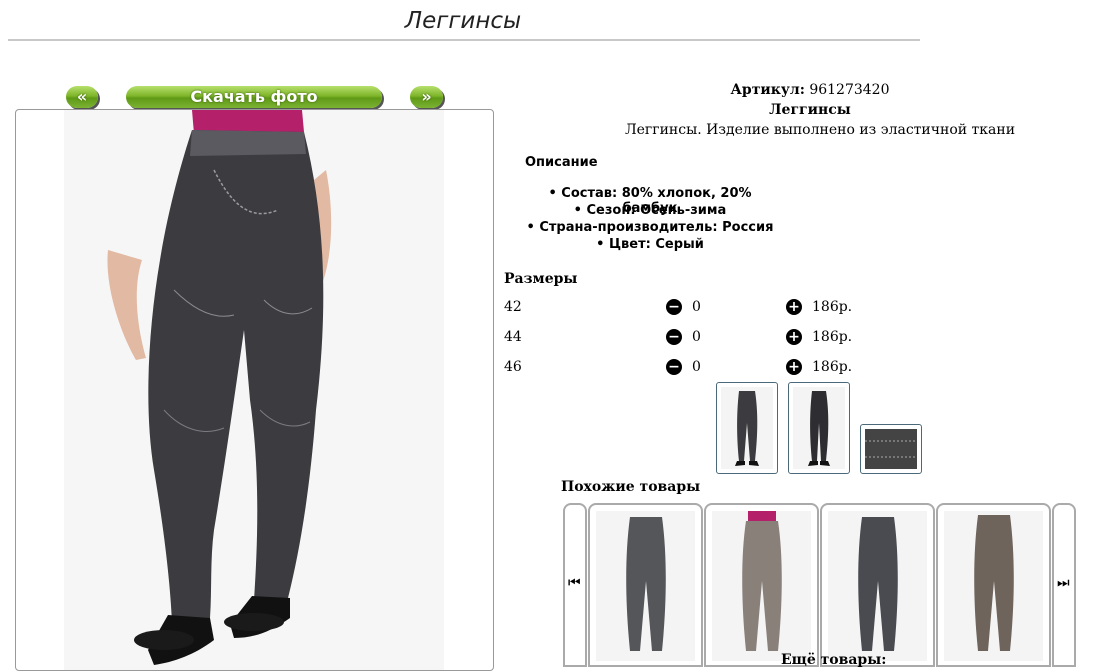  I want to click on more-products-title: Ещё товары:, so click(834, 660).